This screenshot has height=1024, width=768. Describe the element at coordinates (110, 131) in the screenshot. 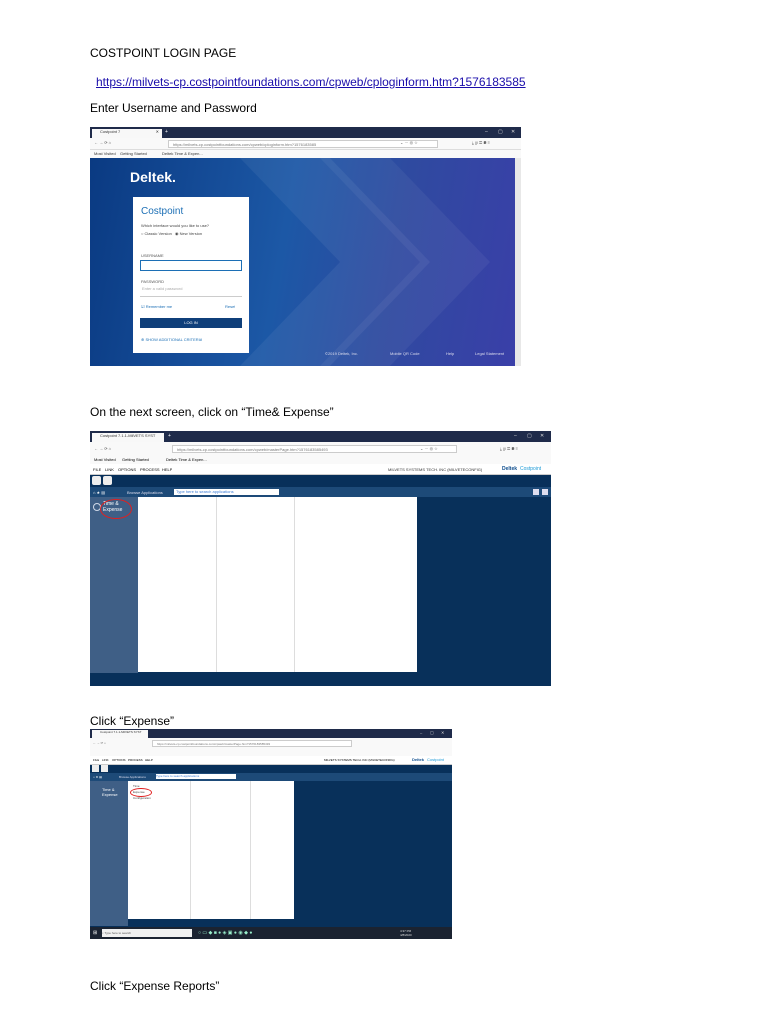

I see `tab-title: Costpoint 7` at that location.